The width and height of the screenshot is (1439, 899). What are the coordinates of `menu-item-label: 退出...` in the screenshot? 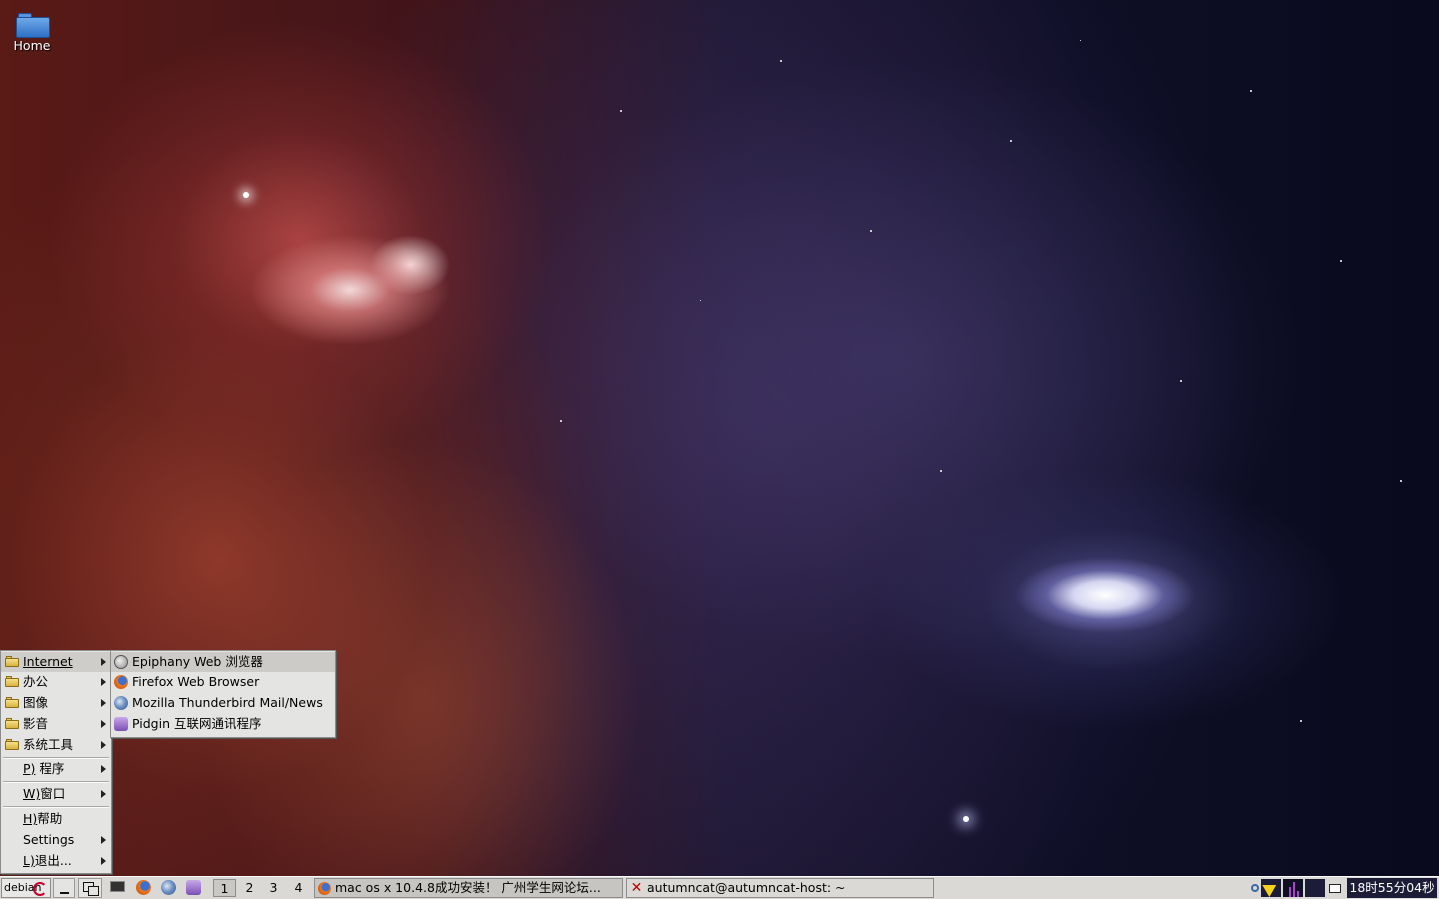 It's located at (53, 860).